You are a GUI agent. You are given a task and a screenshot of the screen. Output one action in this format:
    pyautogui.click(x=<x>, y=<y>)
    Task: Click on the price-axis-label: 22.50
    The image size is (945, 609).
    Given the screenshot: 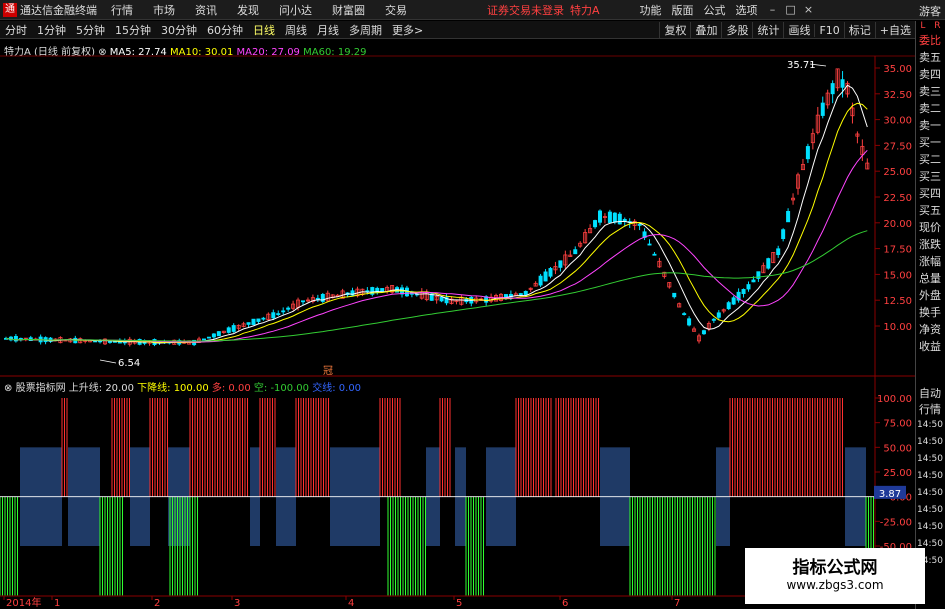 What is the action you would take?
    pyautogui.click(x=897, y=198)
    